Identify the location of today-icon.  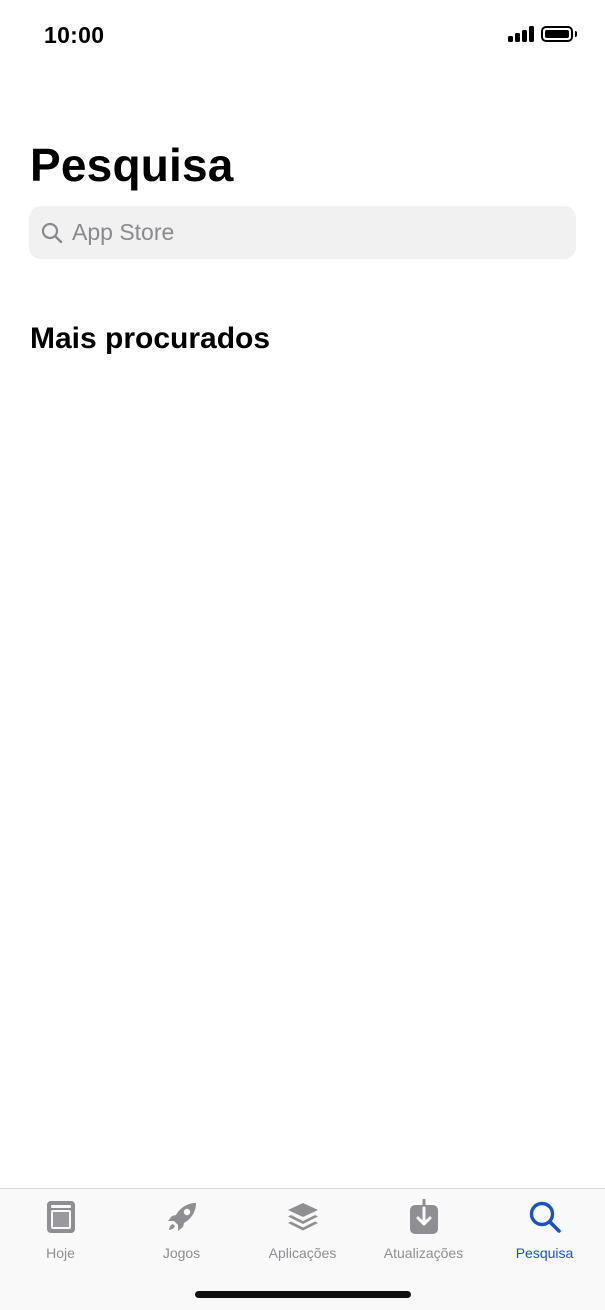
(61, 1217).